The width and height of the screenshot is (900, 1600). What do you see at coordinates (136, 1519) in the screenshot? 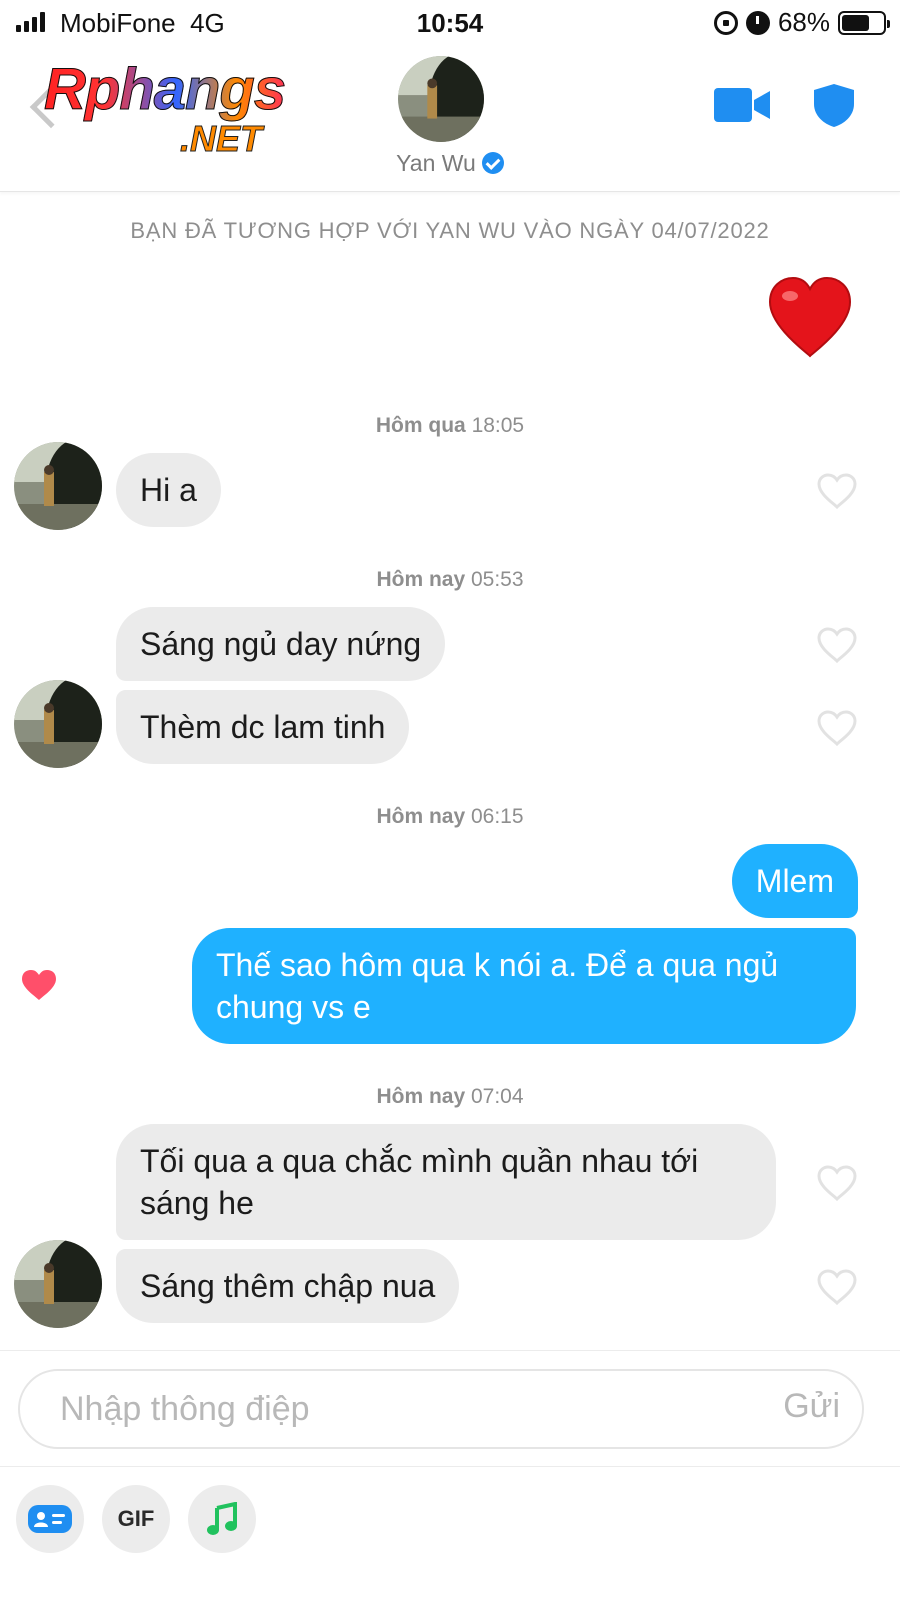
I see `gif-button: GIF` at bounding box center [136, 1519].